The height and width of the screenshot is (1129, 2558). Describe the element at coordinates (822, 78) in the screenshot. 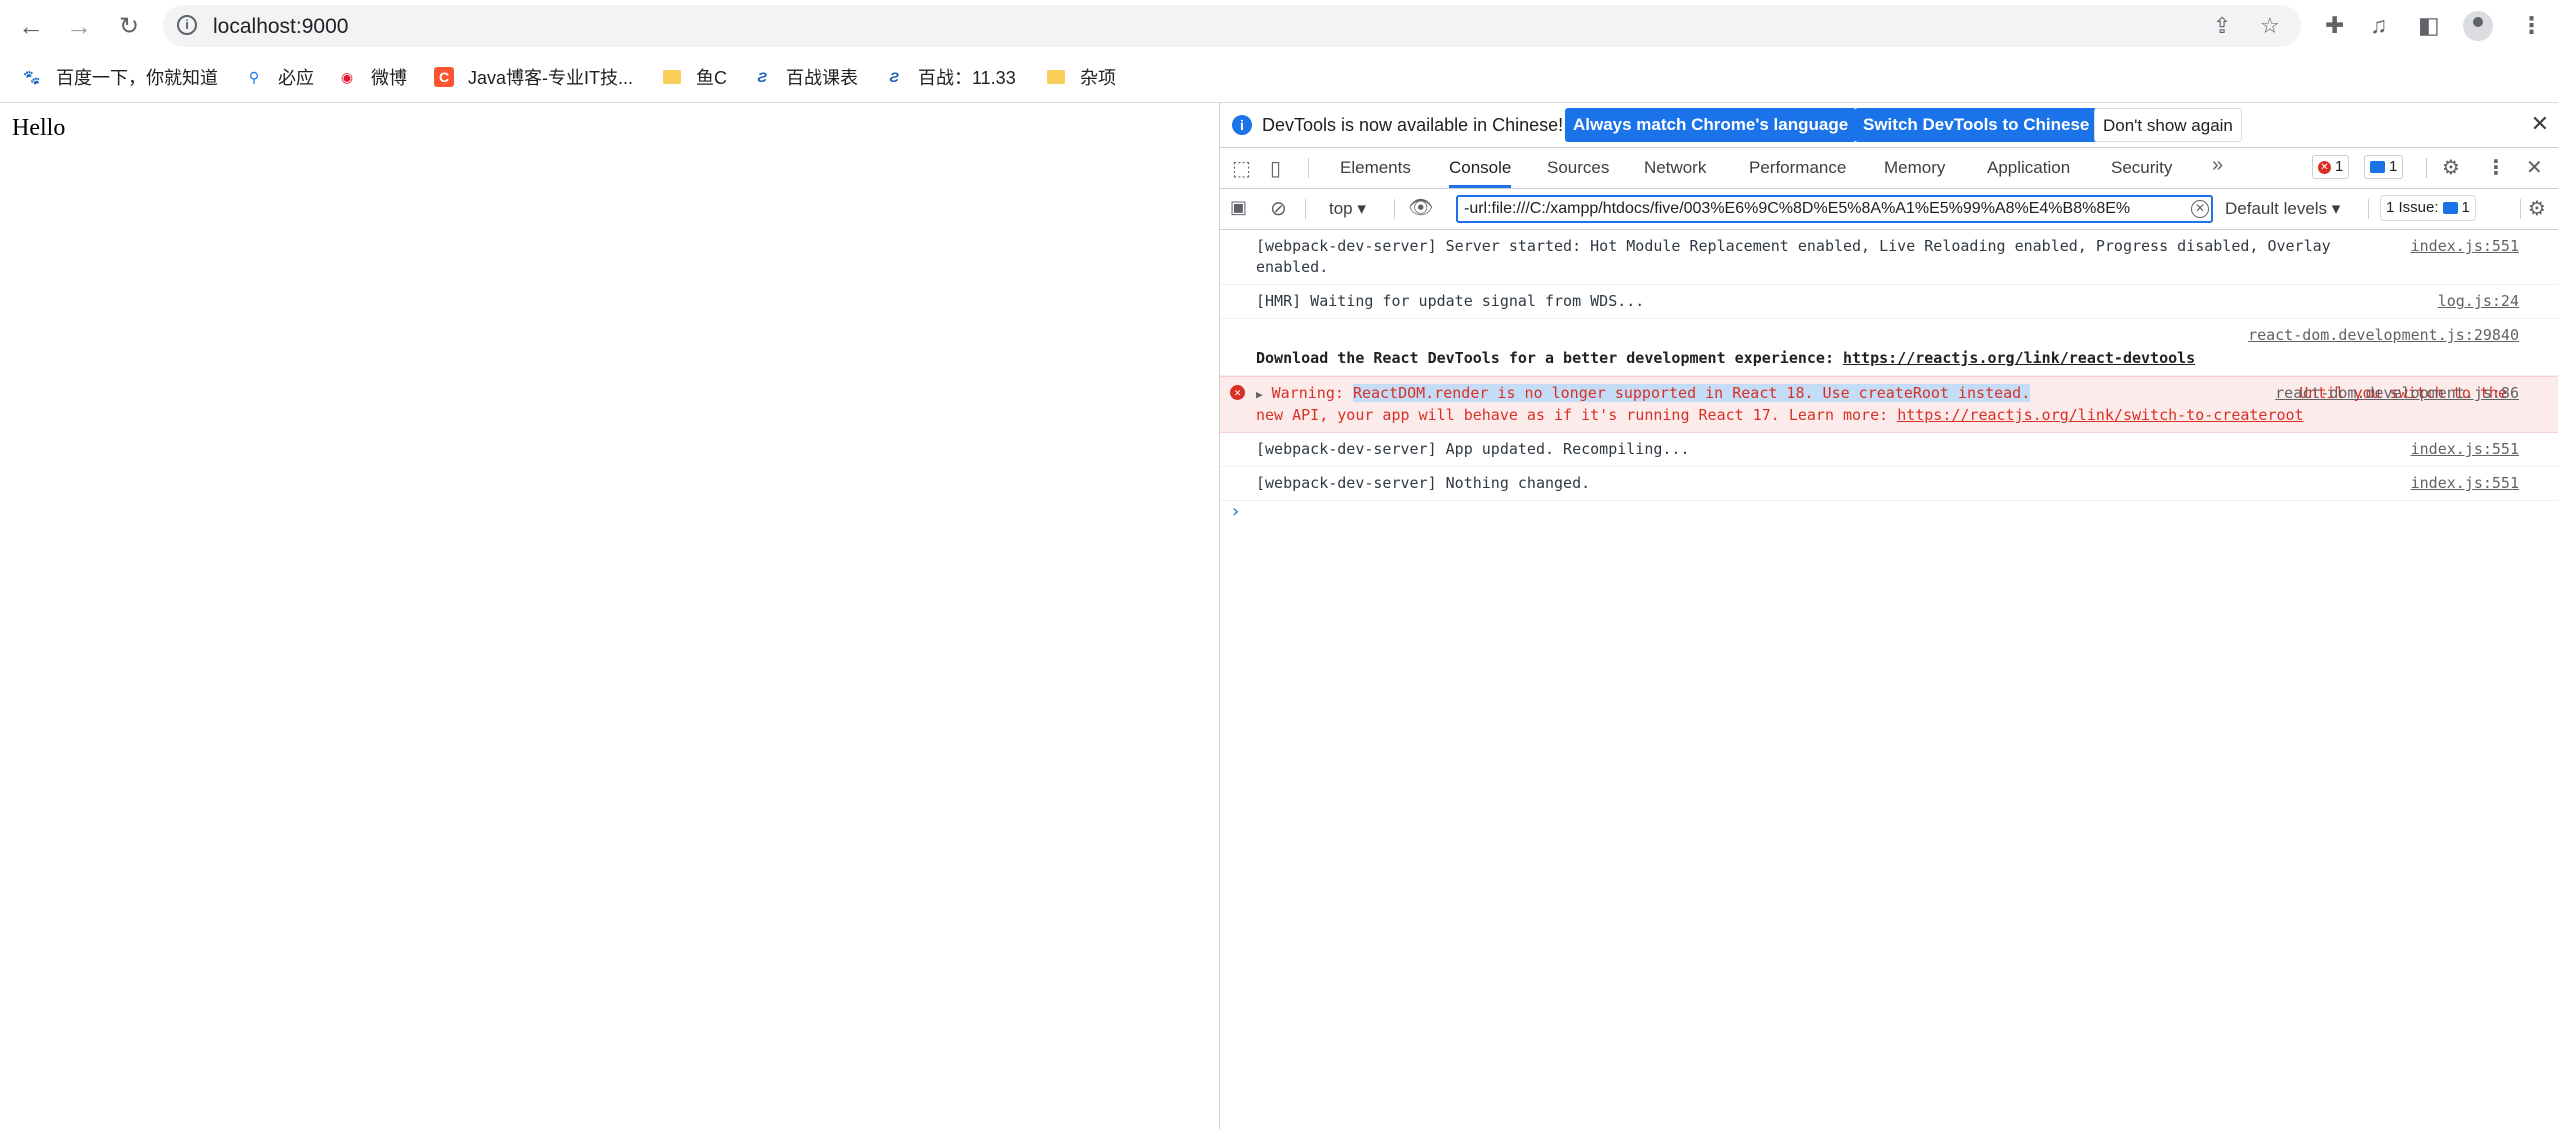

I see `bookmark-label: 百战课表` at that location.